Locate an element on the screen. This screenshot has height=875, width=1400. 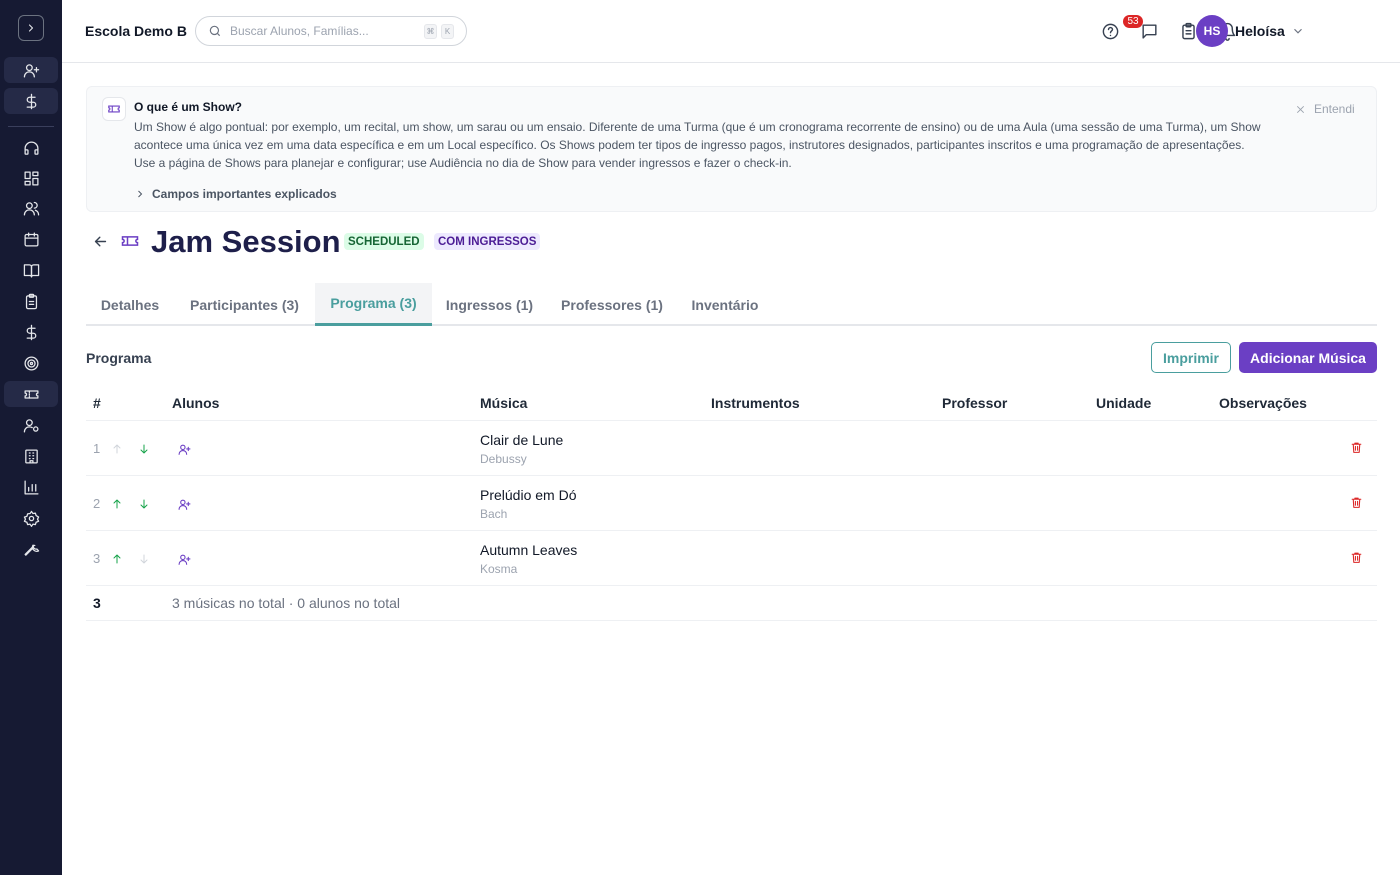
search-box: ⌘ K is located at coordinates (331, 31).